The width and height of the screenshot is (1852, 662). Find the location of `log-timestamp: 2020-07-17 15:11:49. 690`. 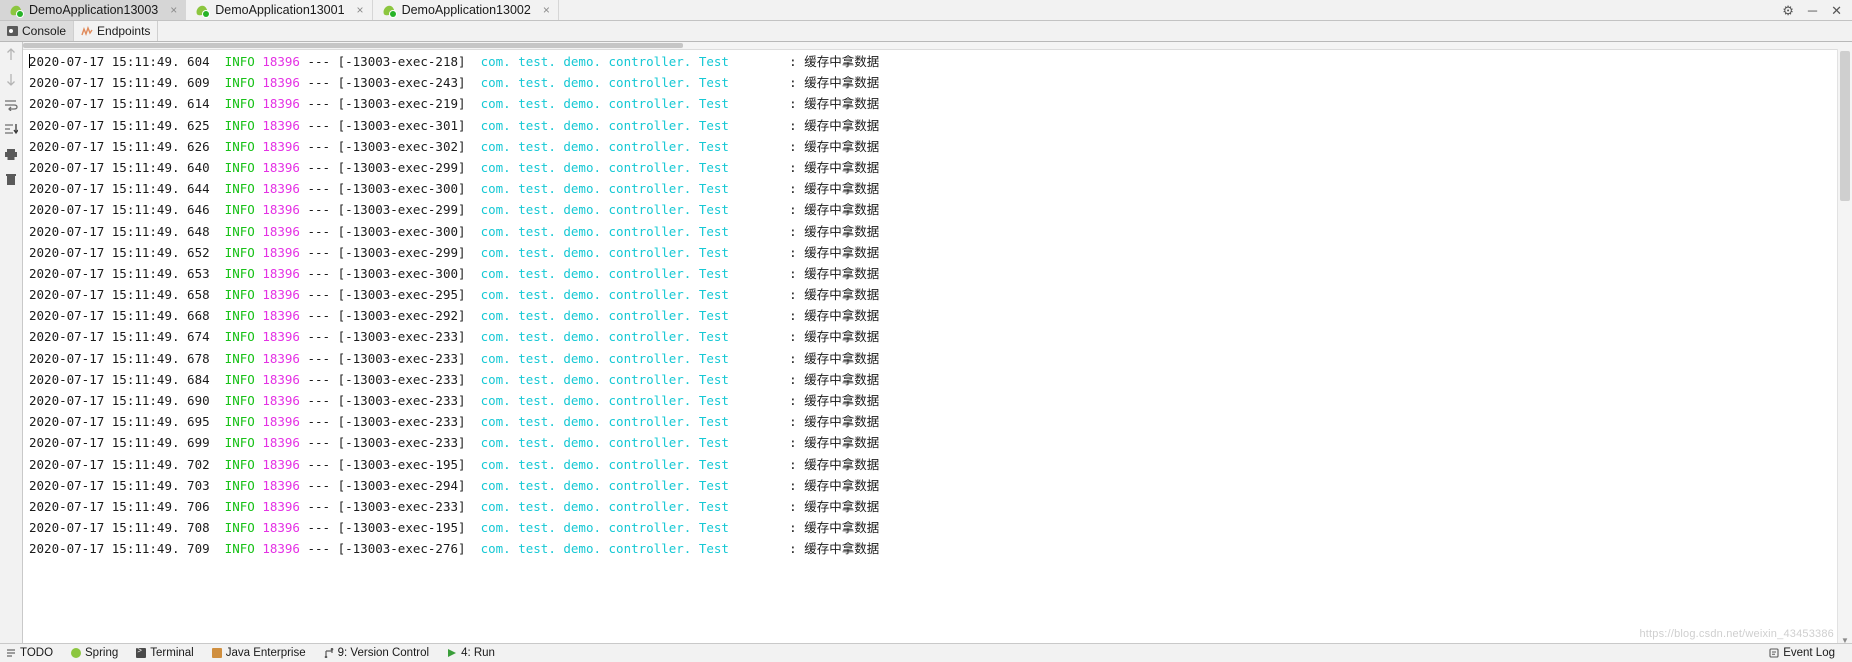

log-timestamp: 2020-07-17 15:11:49. 690 is located at coordinates (127, 400).